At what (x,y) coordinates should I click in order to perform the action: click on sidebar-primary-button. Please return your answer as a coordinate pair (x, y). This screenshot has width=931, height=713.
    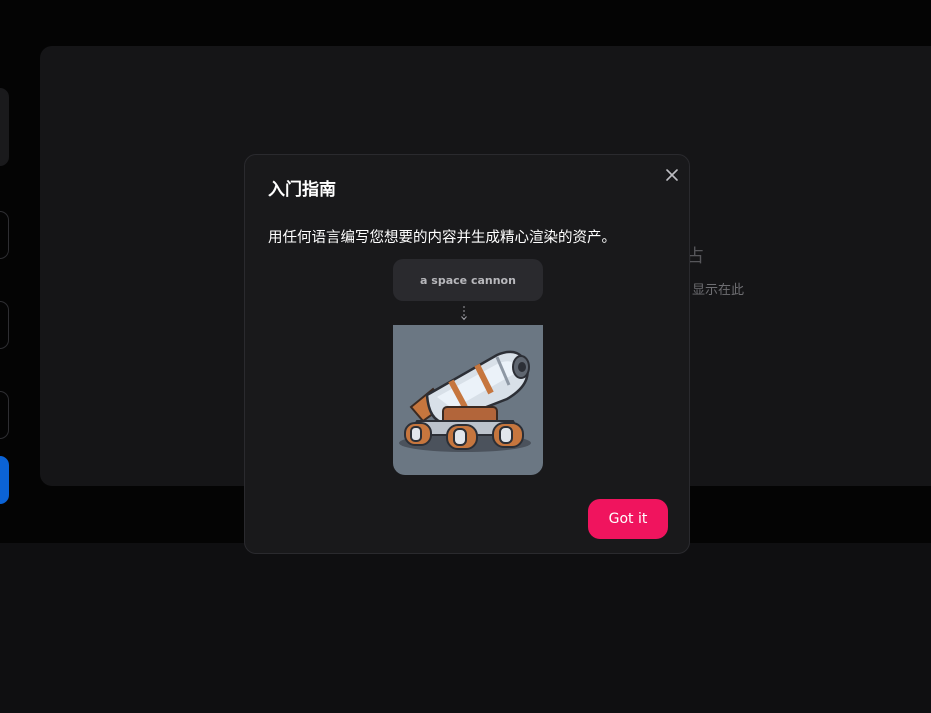
    Looking at the image, I should click on (4, 480).